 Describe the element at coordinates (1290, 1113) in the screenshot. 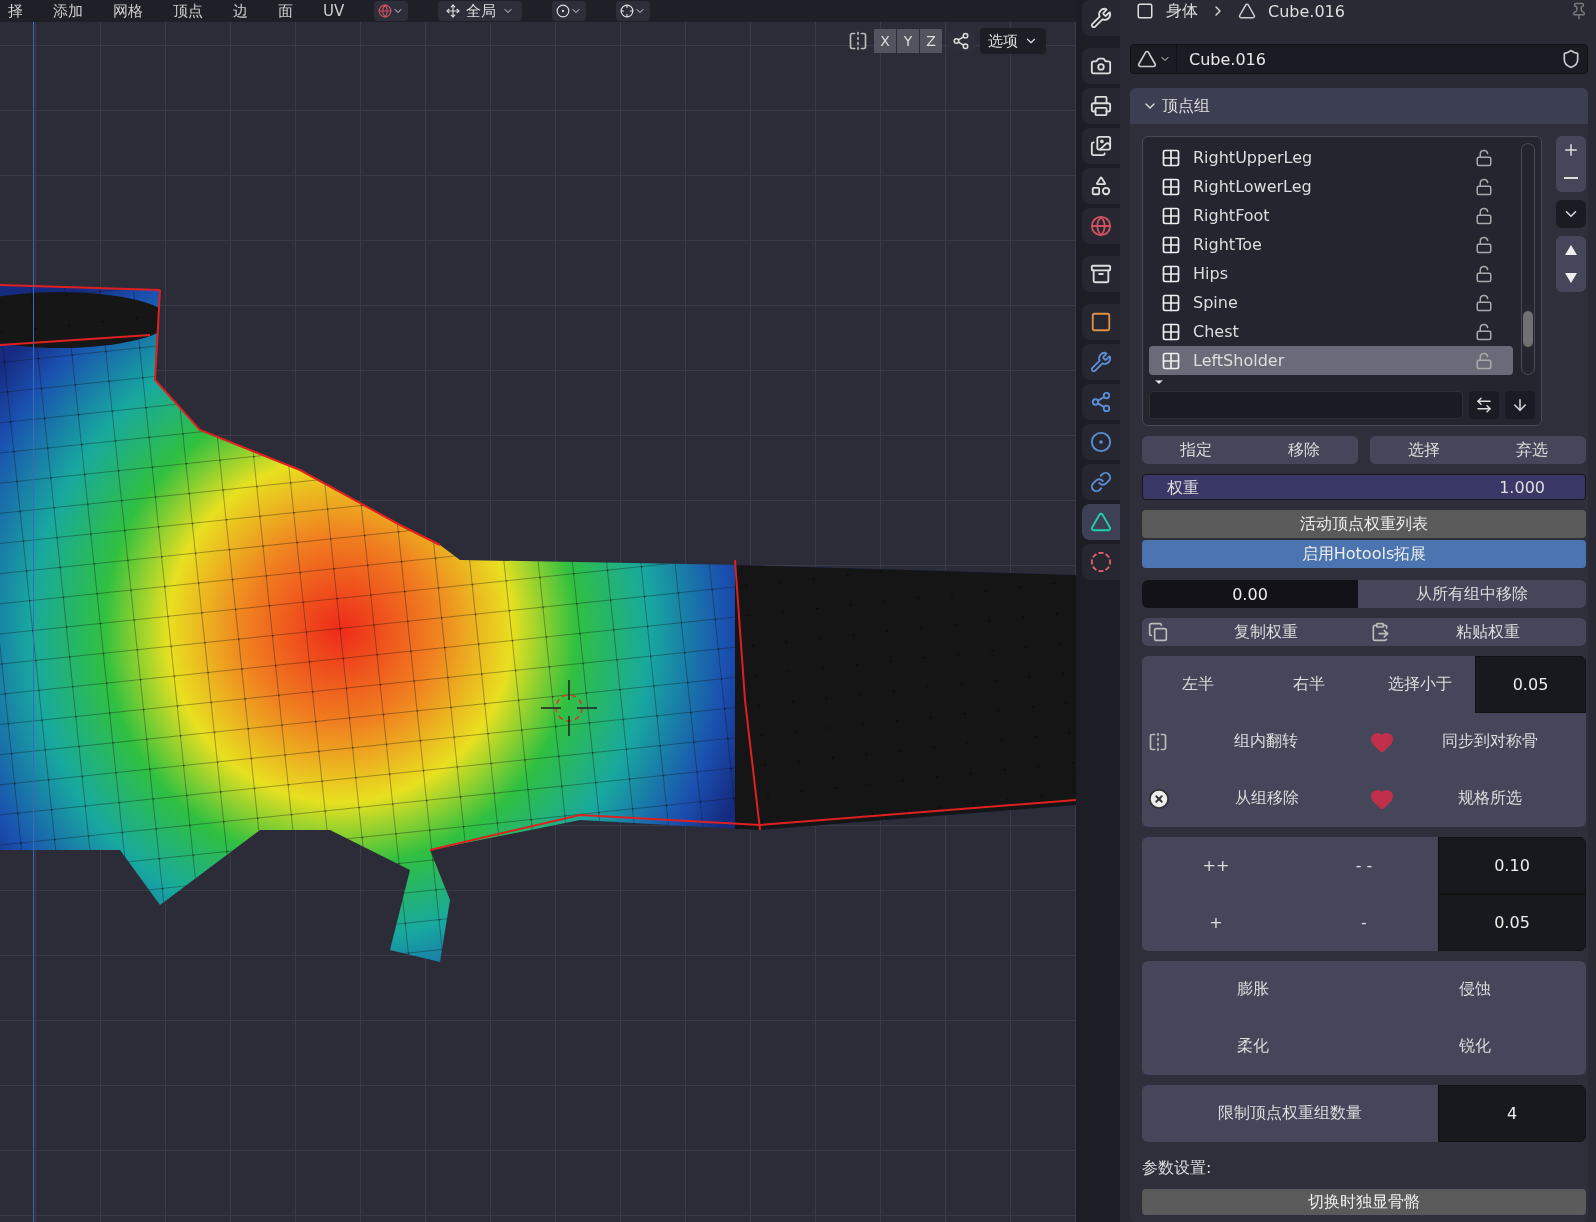

I see `limit-button: 限制顶点权重组数量` at that location.